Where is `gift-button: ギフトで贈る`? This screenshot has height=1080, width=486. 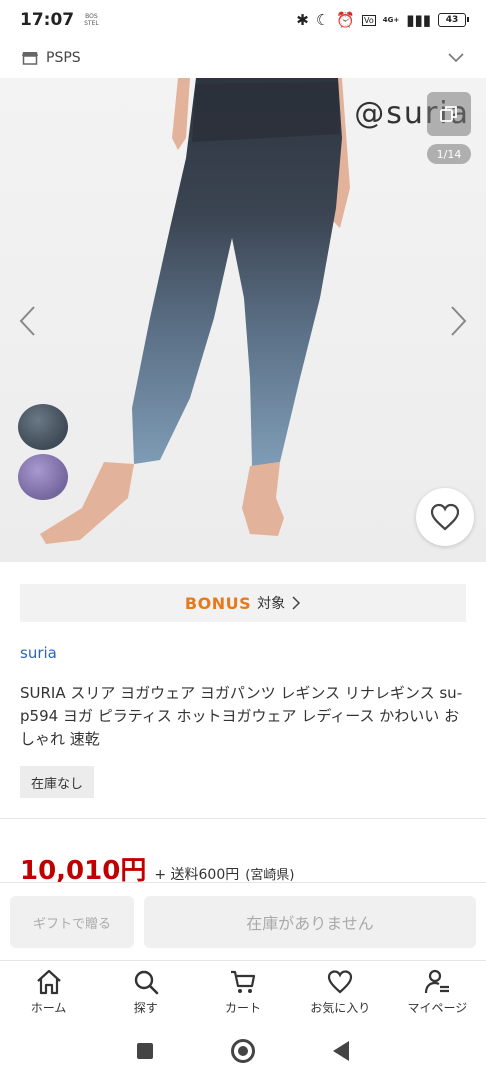
gift-button: ギフトで贈る is located at coordinates (72, 922).